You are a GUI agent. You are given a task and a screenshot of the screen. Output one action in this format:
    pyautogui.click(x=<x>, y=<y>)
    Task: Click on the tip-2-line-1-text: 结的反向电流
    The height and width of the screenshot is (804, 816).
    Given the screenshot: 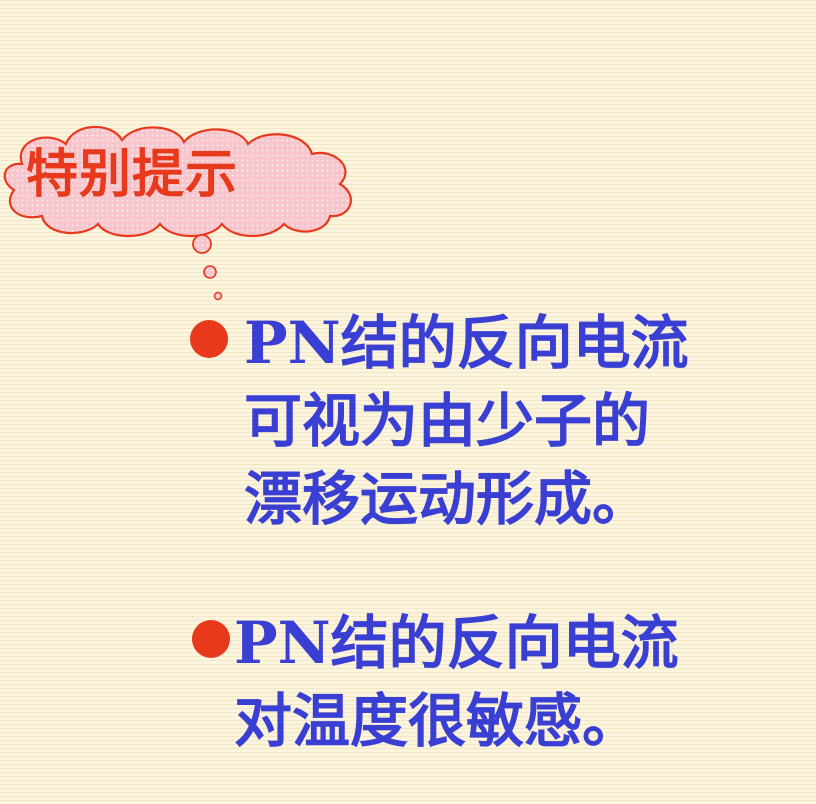 What is the action you would take?
    pyautogui.click(x=504, y=643)
    